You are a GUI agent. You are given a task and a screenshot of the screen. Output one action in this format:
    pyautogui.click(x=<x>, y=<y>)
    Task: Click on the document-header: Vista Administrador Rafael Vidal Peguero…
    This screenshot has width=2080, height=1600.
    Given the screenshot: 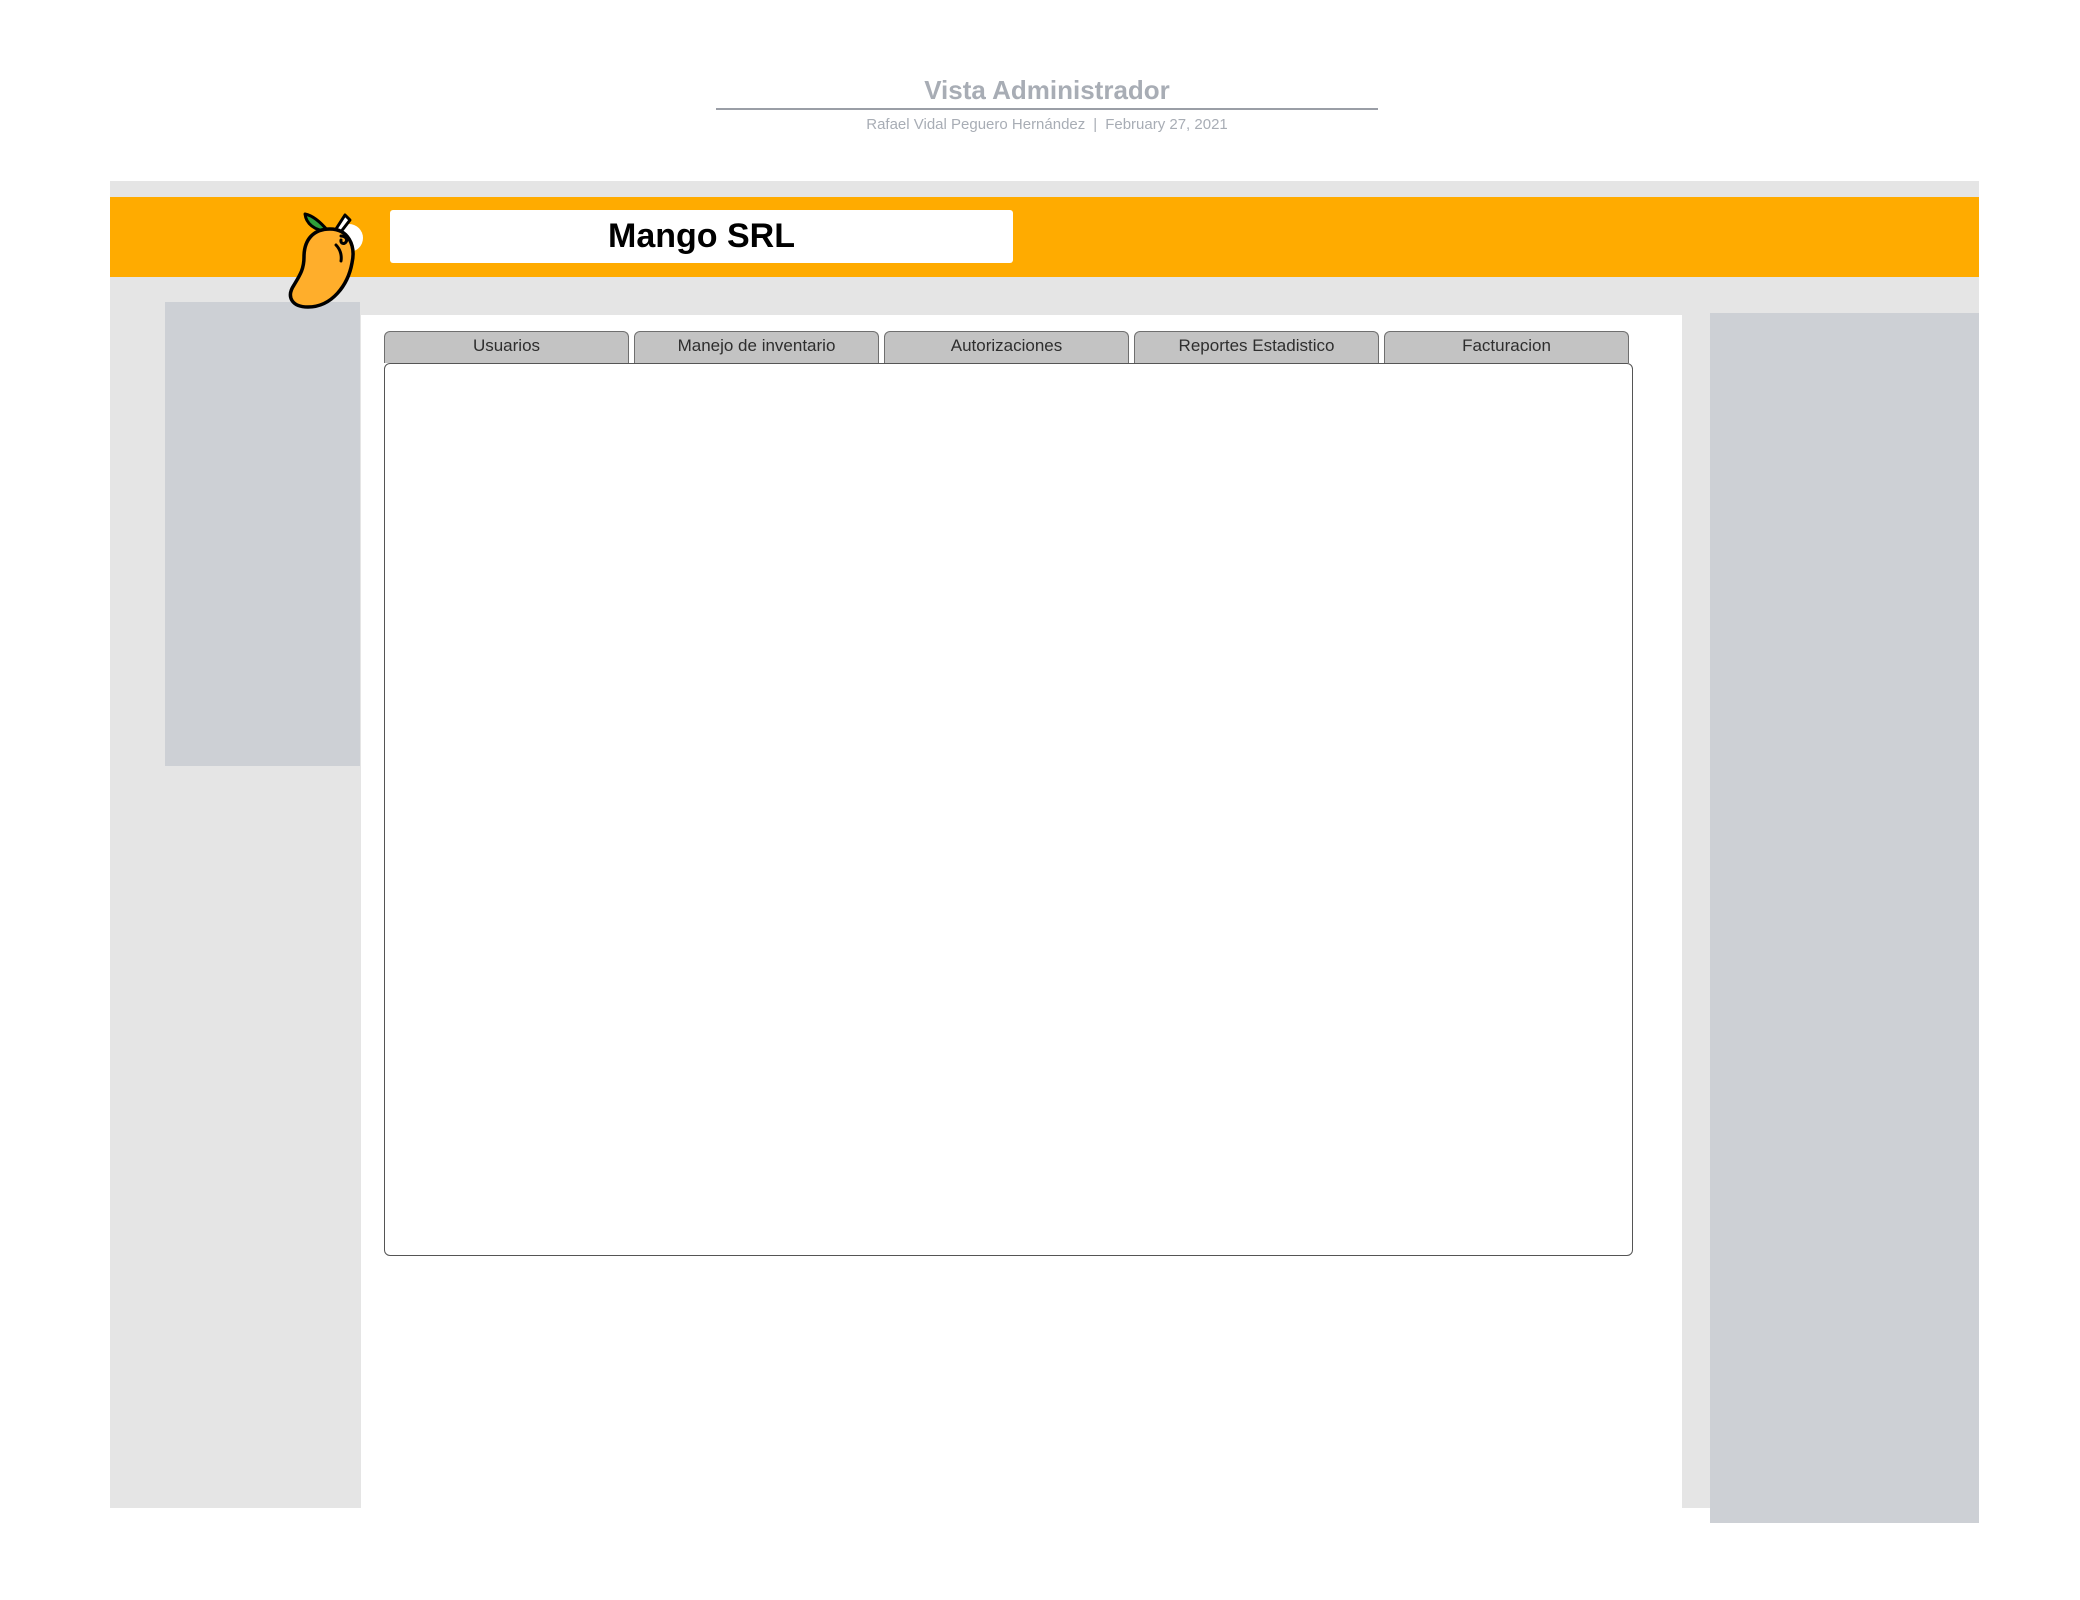 What is the action you would take?
    pyautogui.click(x=1047, y=102)
    